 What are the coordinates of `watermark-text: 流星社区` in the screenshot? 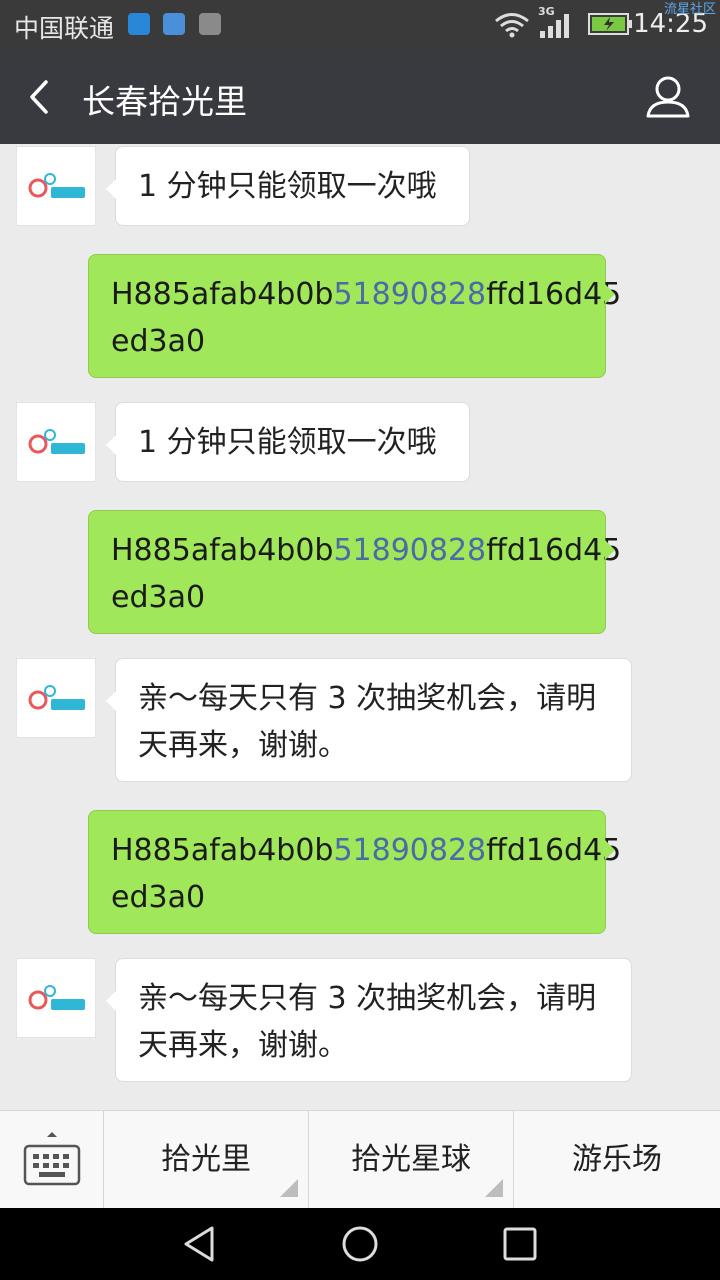 It's located at (689, 9).